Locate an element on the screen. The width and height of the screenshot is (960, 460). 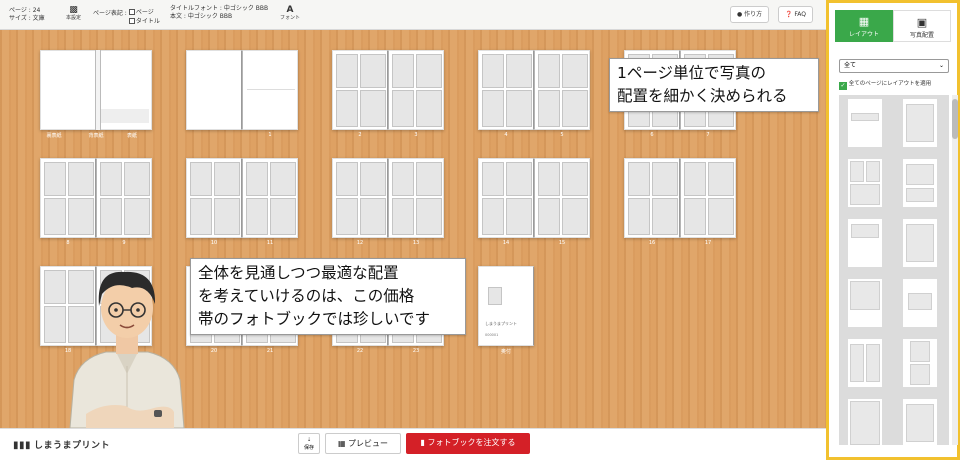
page-spread: 1 is located at coordinates (242, 94).